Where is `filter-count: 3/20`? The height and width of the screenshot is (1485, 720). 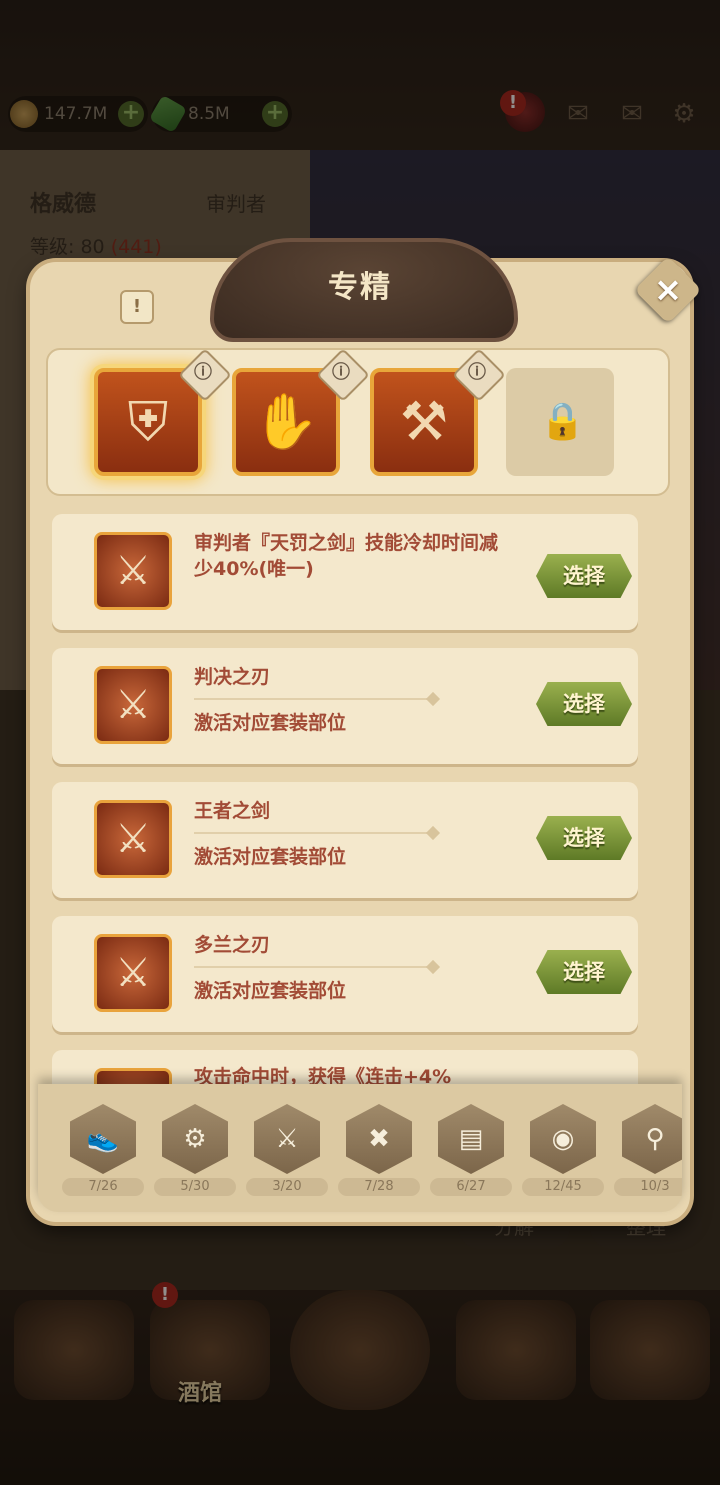 filter-count: 3/20 is located at coordinates (287, 1187).